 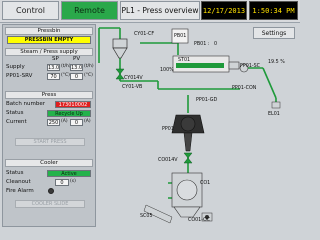 I want to click on current-label: Current, so click(x=16, y=122).